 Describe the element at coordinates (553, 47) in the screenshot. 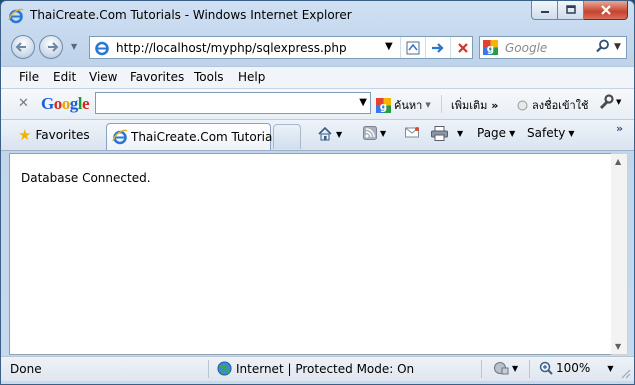

I see `search-box: g Google ▼` at that location.